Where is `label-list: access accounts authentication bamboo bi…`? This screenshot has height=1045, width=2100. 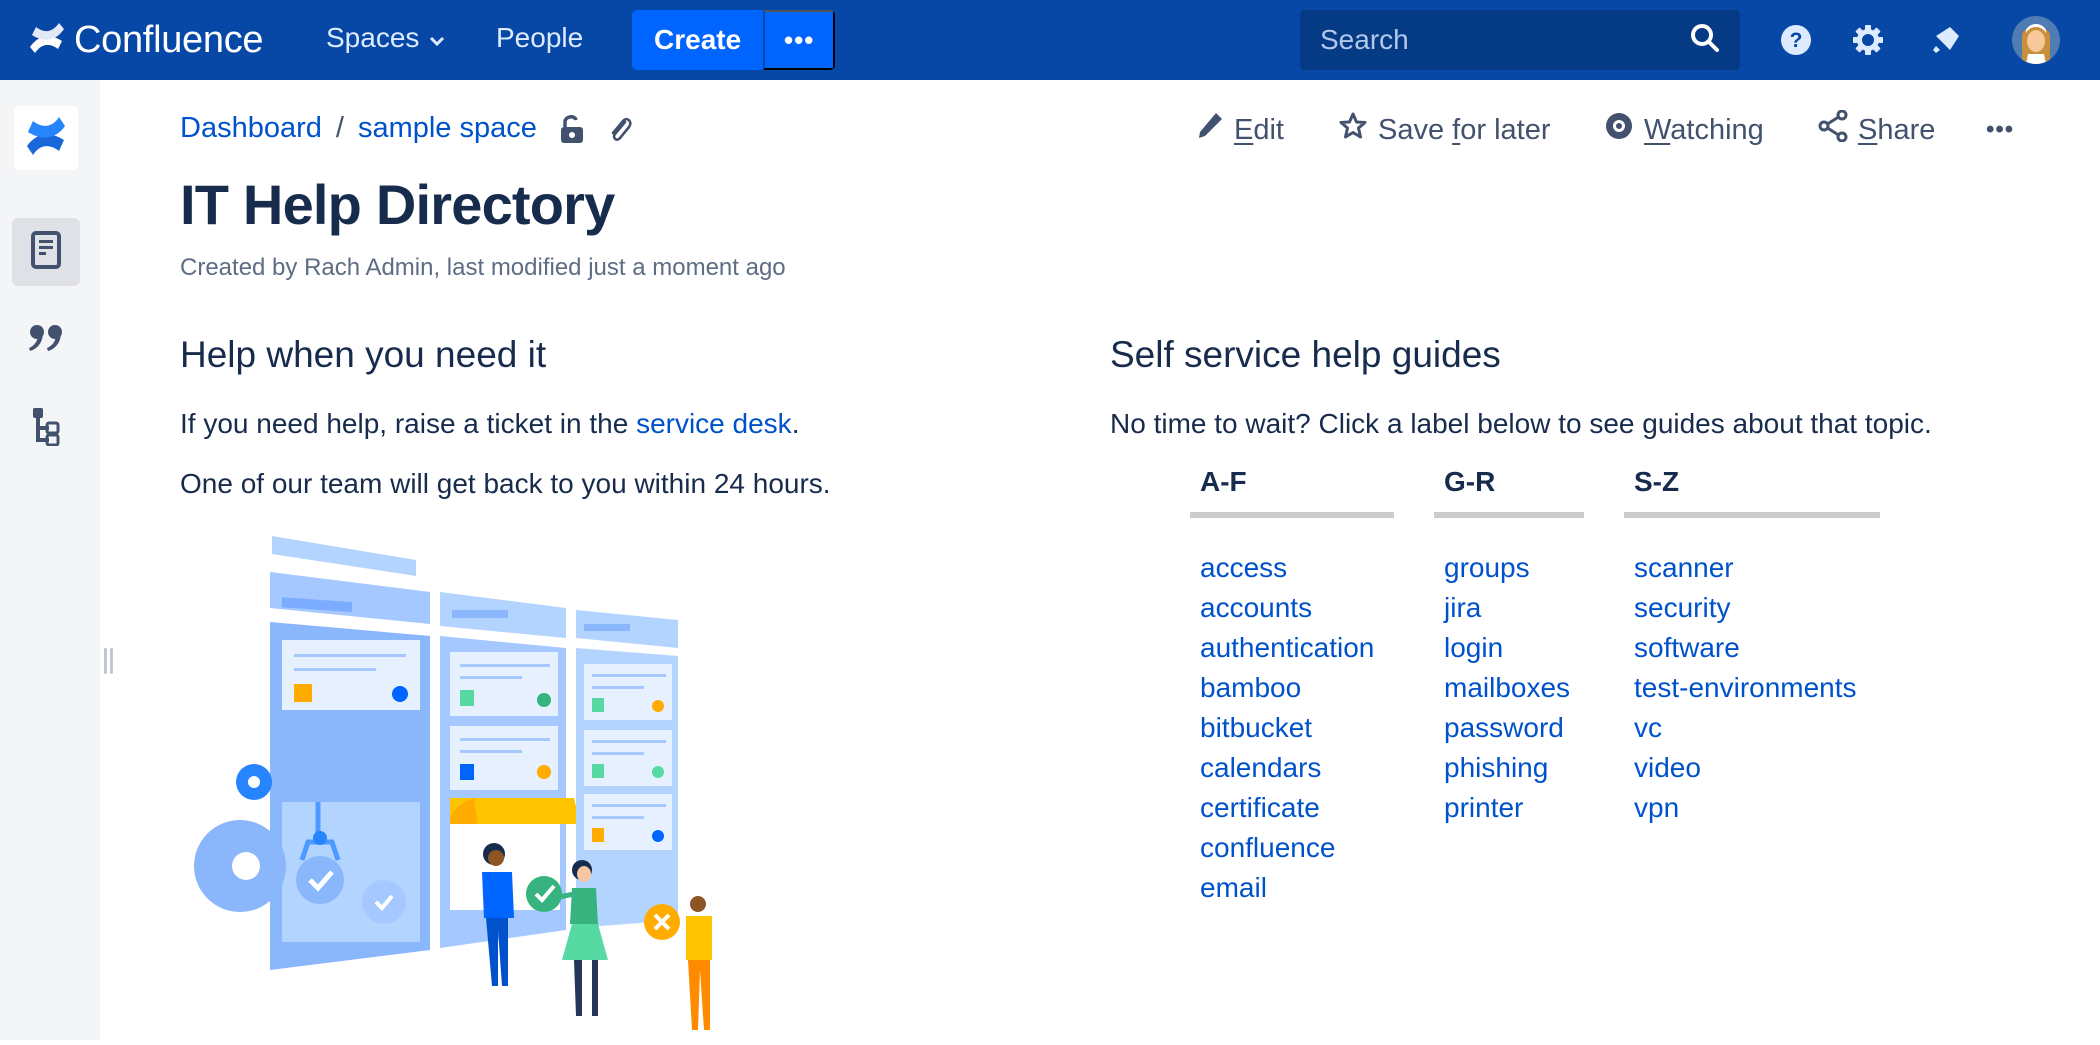
label-list: access accounts authentication bamboo bi… is located at coordinates (1292, 728).